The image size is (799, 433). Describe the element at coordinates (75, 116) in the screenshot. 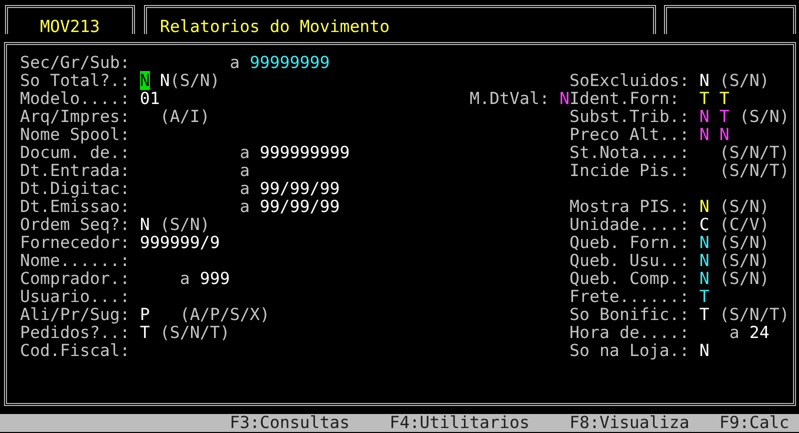

I see `field-label: Arq/Impres:` at that location.